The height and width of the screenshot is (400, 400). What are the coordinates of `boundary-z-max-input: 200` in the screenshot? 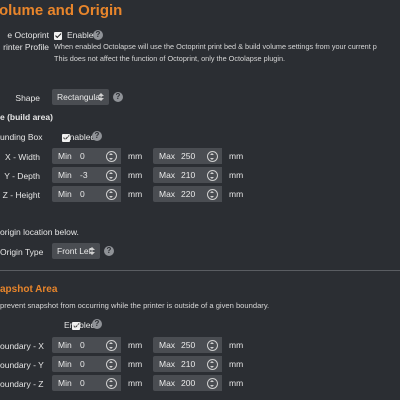 It's located at (200, 383).